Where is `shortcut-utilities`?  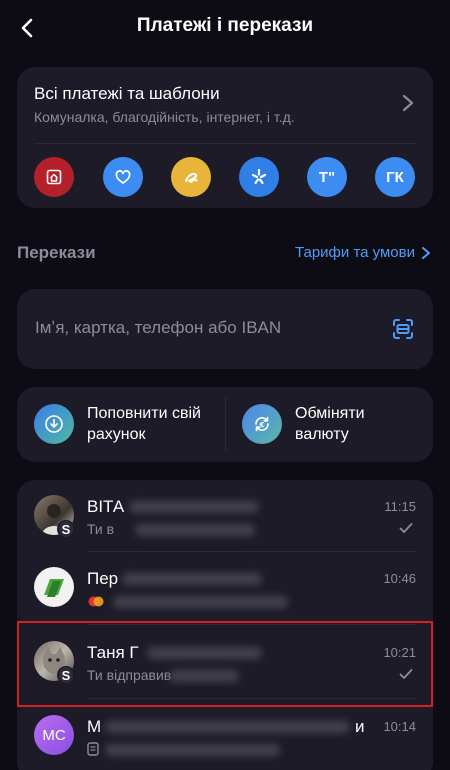
shortcut-utilities is located at coordinates (54, 177).